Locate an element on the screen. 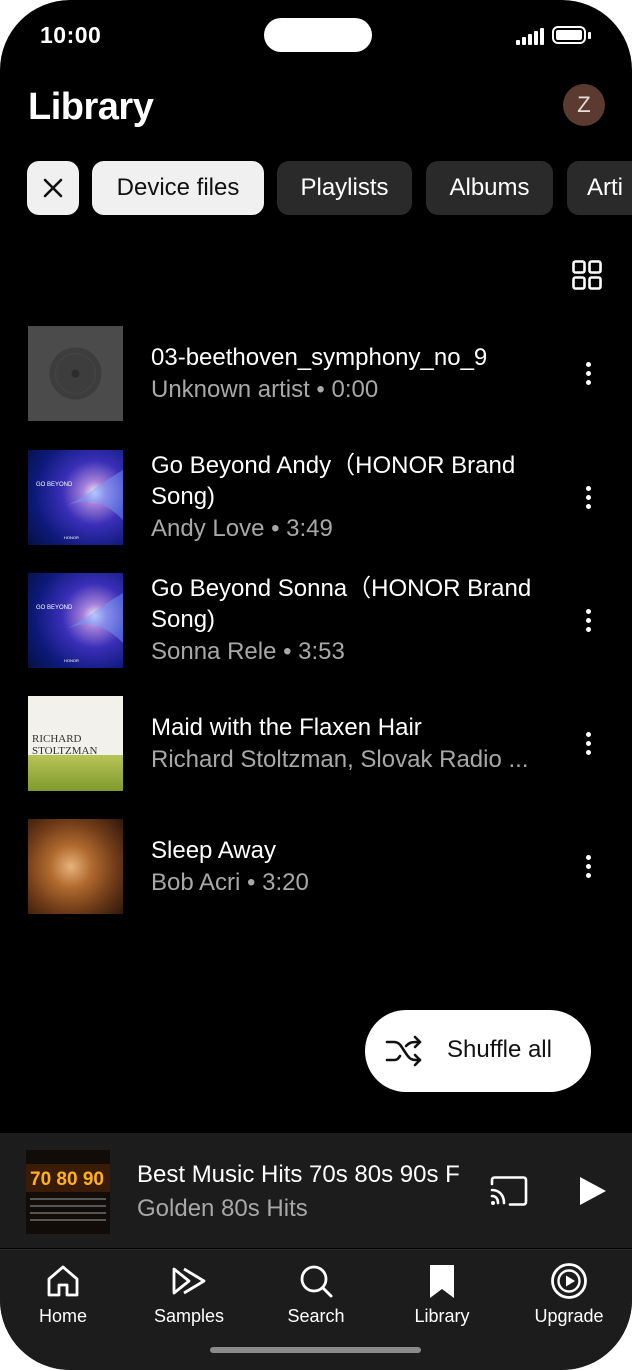  track-title: Sleep Away is located at coordinates (213, 850).